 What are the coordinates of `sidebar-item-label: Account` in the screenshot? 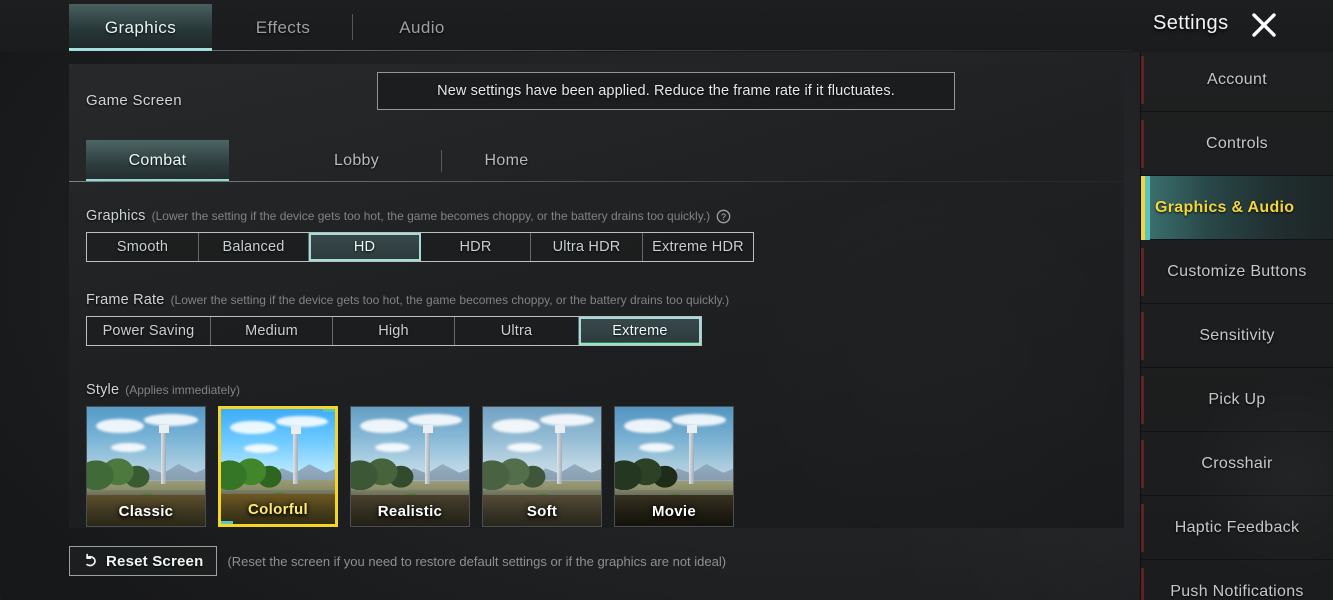 It's located at (1237, 79).